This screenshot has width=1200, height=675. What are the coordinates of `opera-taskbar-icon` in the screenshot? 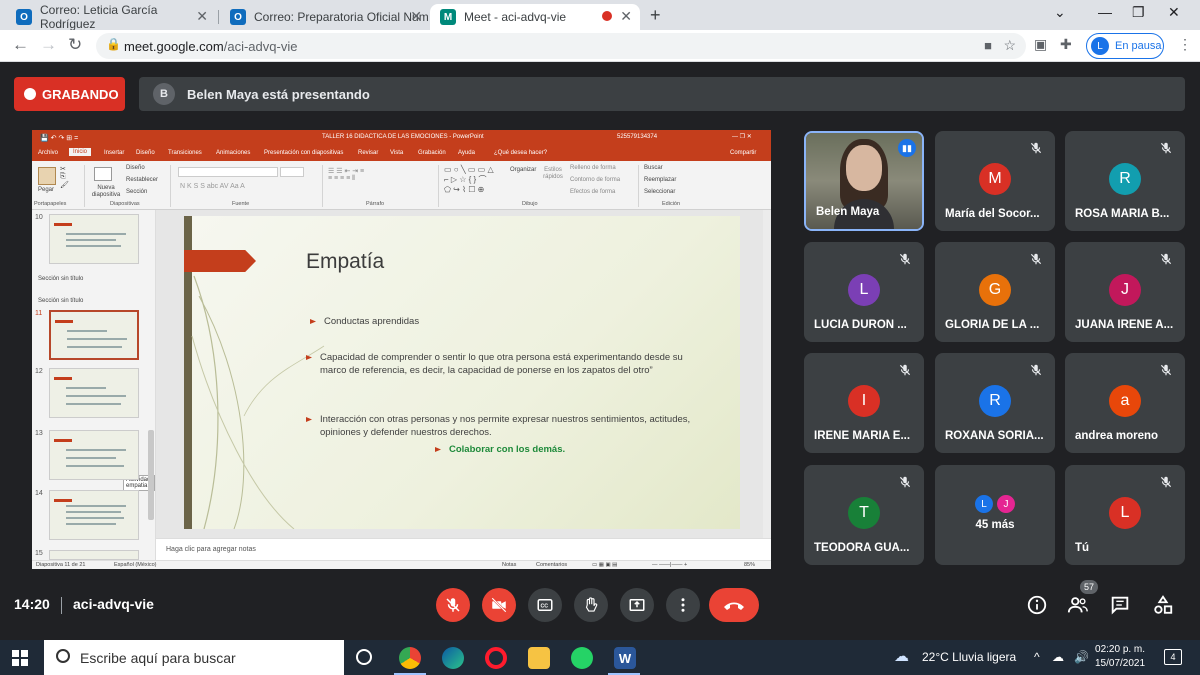 It's located at (496, 658).